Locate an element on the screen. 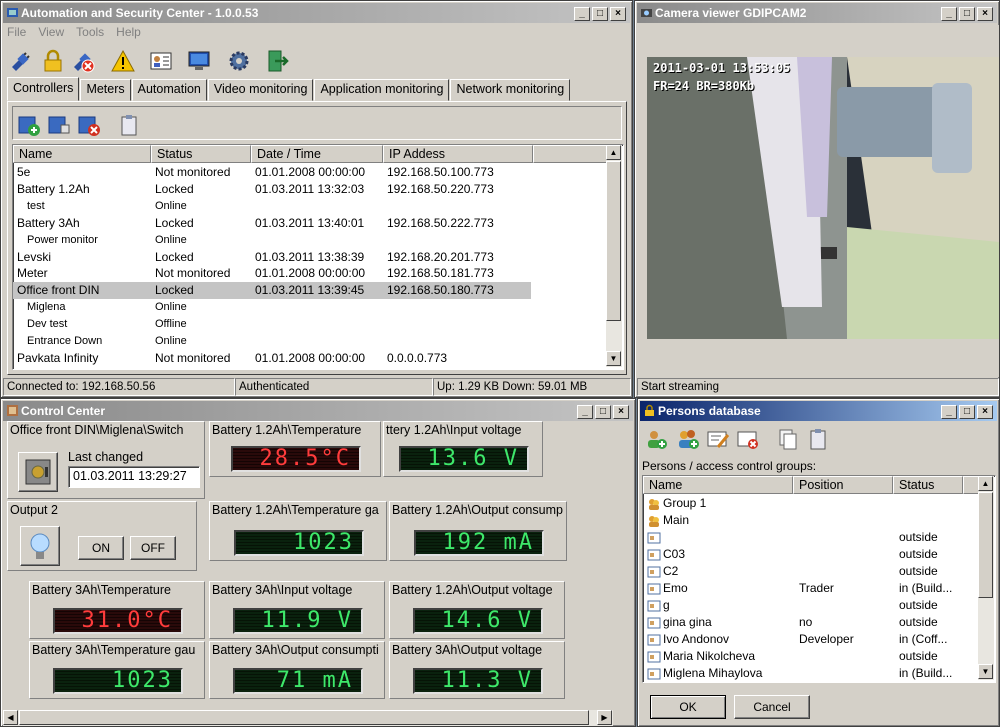 This screenshot has width=1000, height=727. on-button: ON is located at coordinates (101, 548).